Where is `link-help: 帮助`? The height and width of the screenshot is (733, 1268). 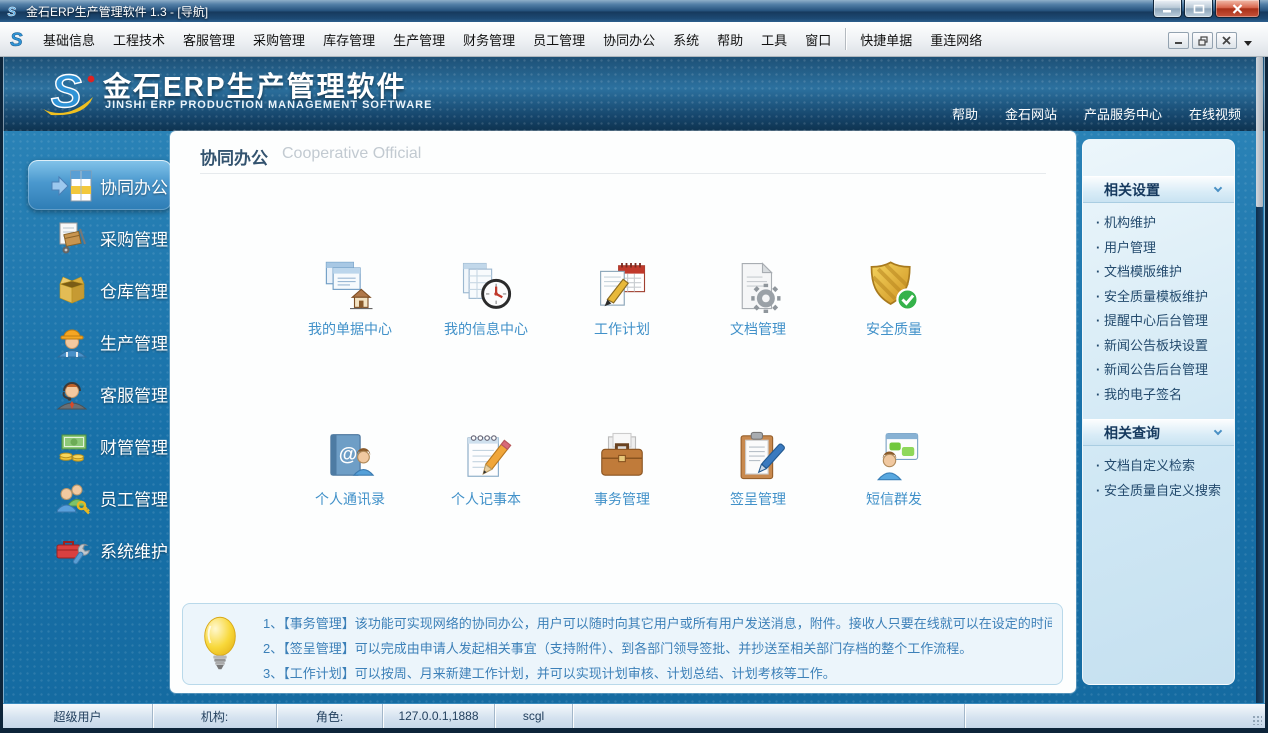 link-help: 帮助 is located at coordinates (965, 113).